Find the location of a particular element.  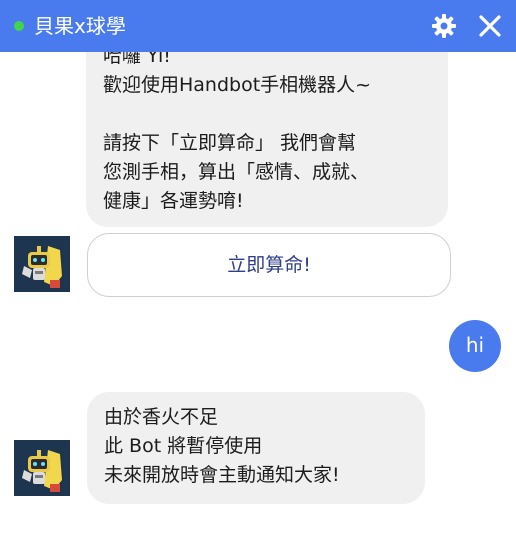

bot-notice-bubble: 由於香火不足 此 Bot 將暫停使用 未來開放時會主動通知大家! is located at coordinates (256, 448).